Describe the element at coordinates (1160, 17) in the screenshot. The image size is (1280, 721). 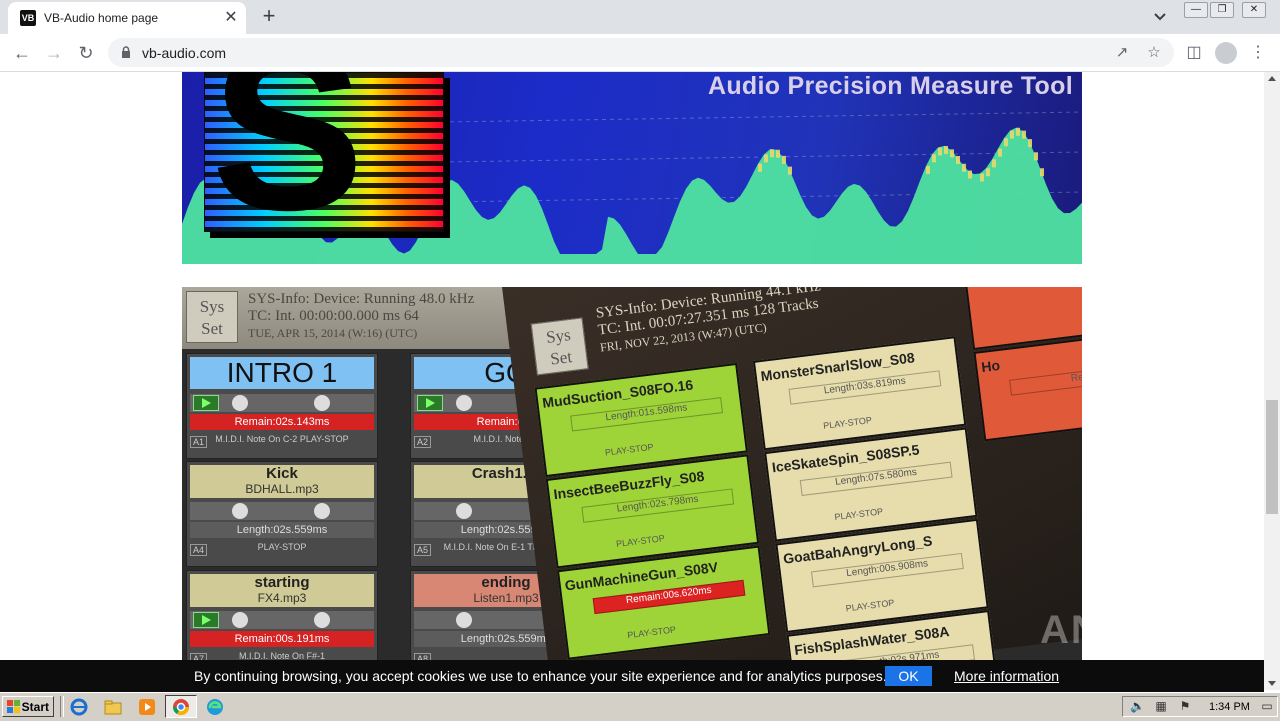
I see `tab-search-chevron-icon` at that location.